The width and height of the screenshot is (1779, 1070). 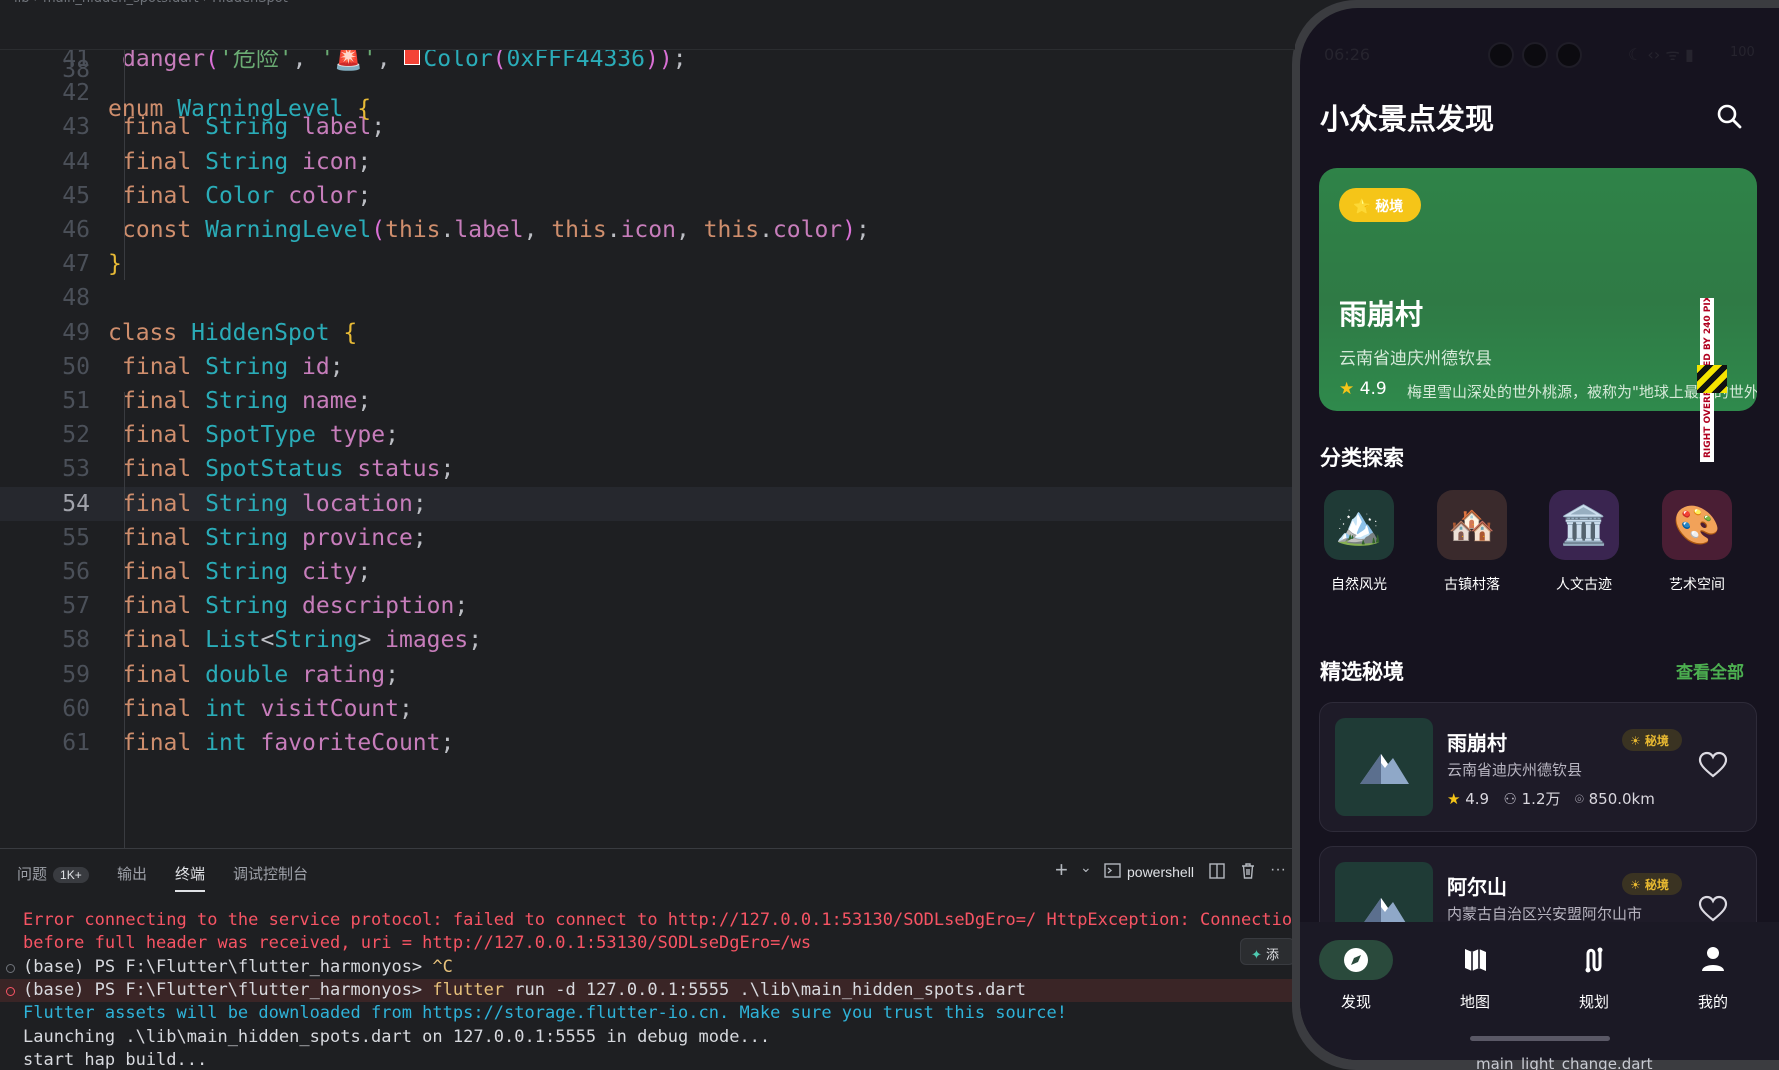 I want to click on code-line: 61 final int favoriteCount;, so click(x=647, y=743).